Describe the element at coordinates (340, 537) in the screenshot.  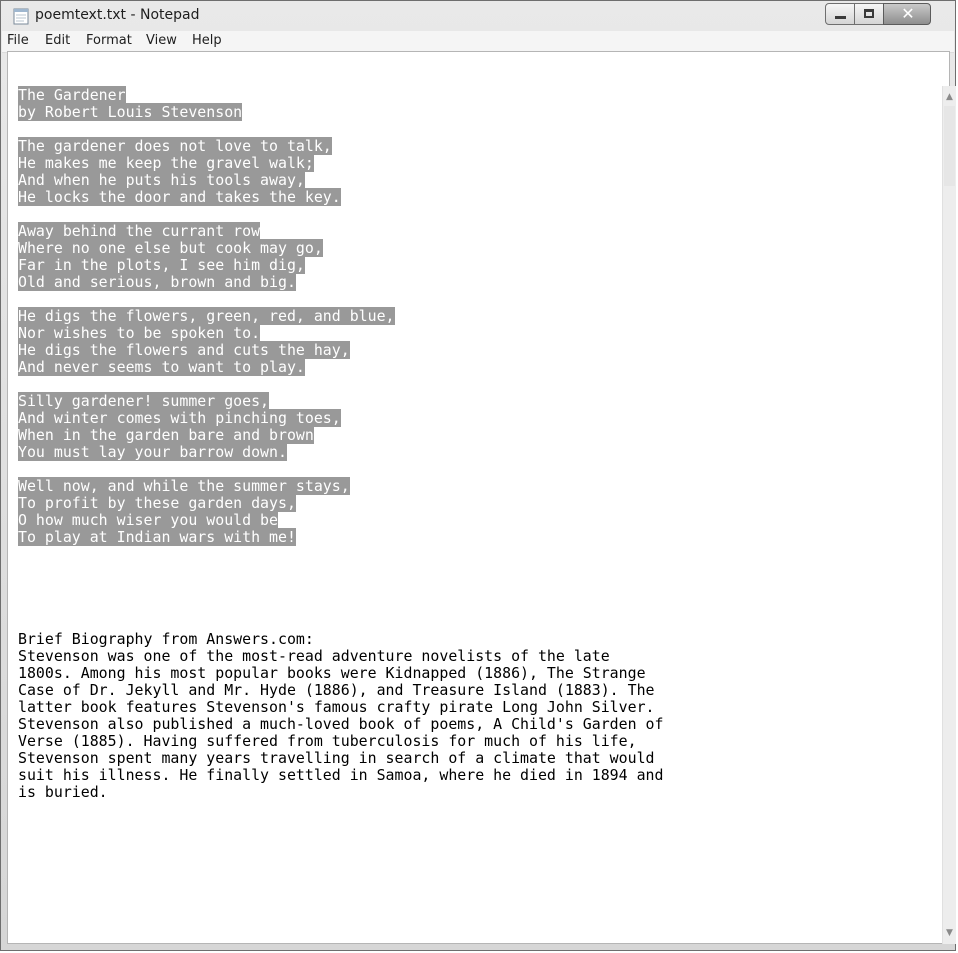
I see `selected-line: To play at Indian wars with me!` at that location.